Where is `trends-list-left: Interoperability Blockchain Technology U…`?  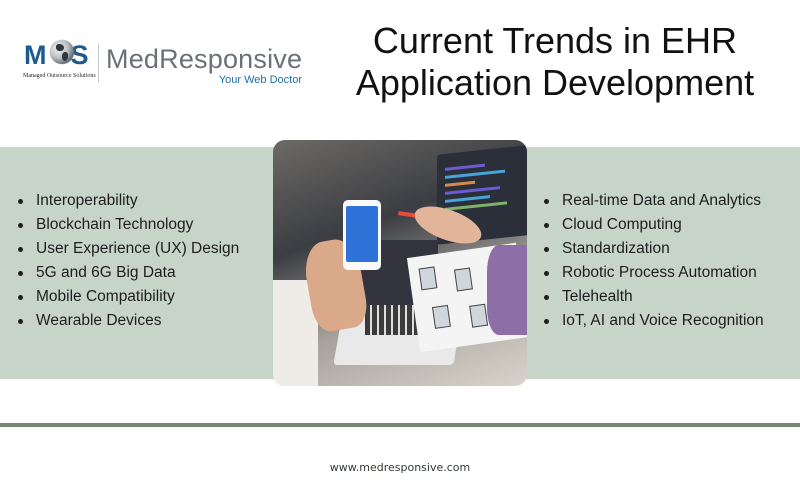 trends-list-left: Interoperability Blockchain Technology U… is located at coordinates (127, 261).